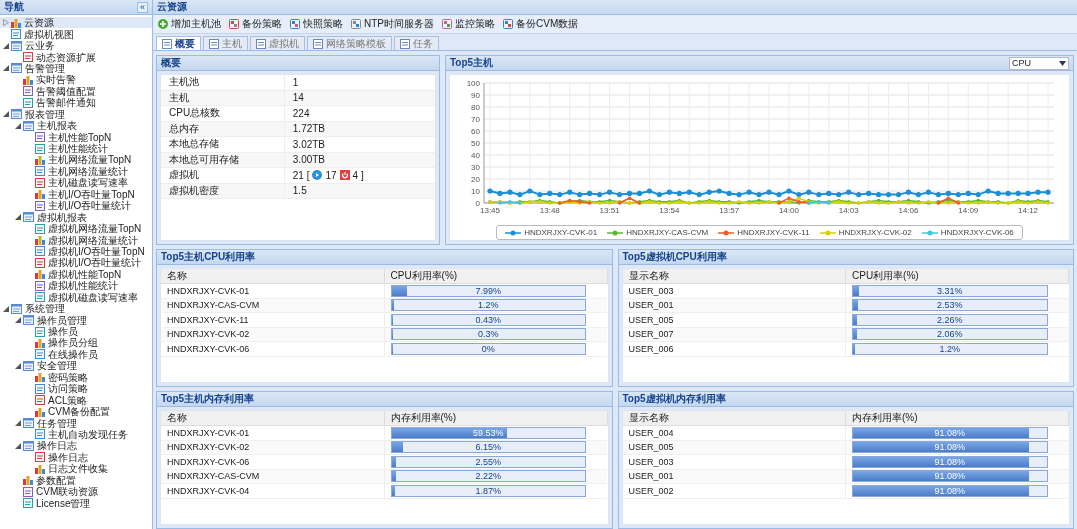 The image size is (1077, 529). What do you see at coordinates (57, 423) in the screenshot?
I see `tree-label: 任务管理` at bounding box center [57, 423].